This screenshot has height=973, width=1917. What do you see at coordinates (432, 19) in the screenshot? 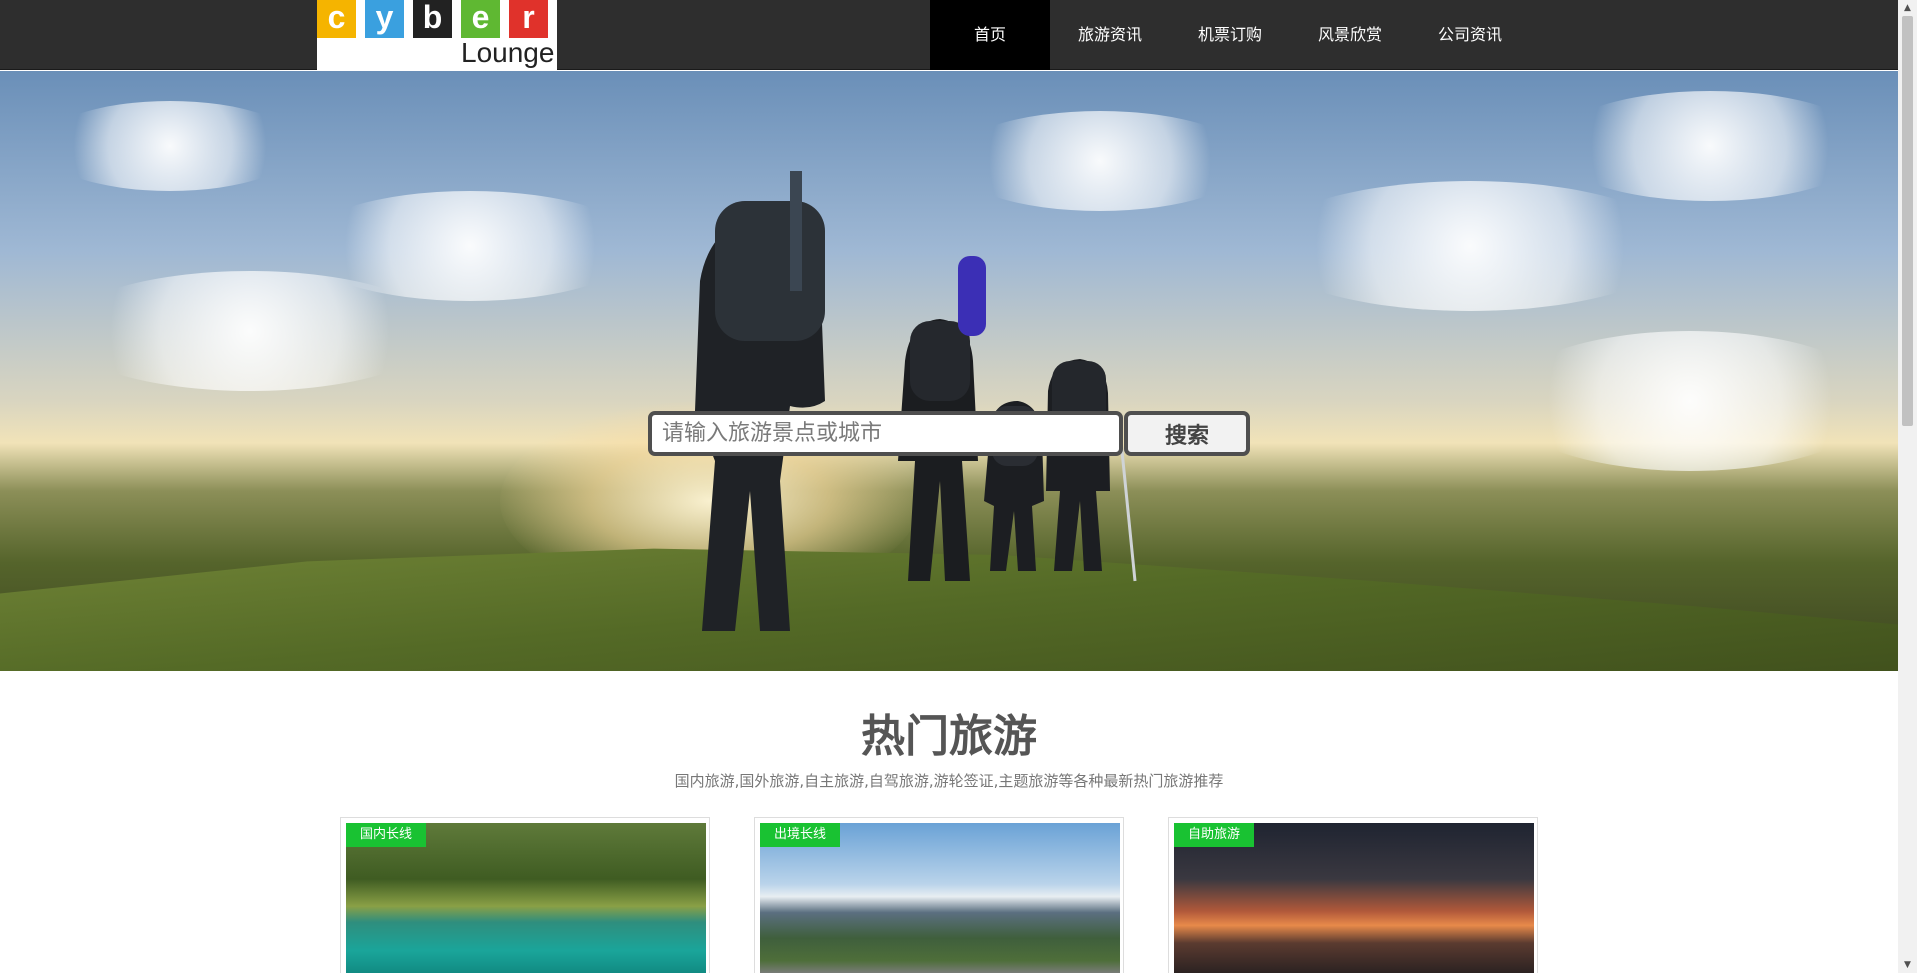
I see `logo-letter-b: b` at bounding box center [432, 19].